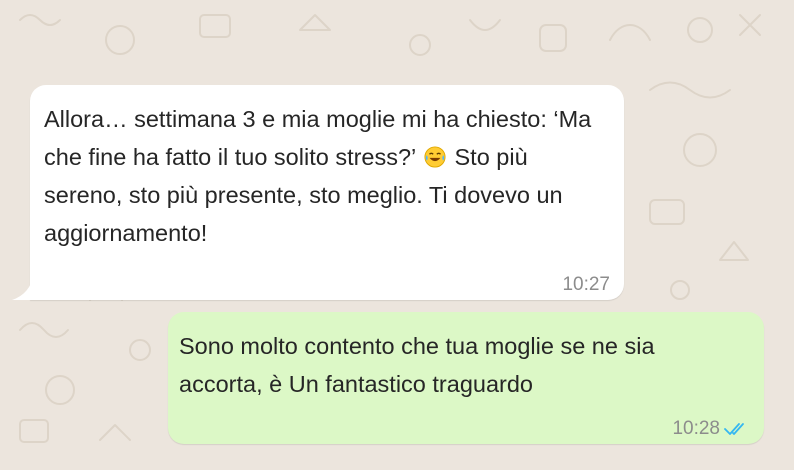 This screenshot has width=794, height=470. What do you see at coordinates (734, 429) in the screenshot?
I see `double-check-read-icon` at bounding box center [734, 429].